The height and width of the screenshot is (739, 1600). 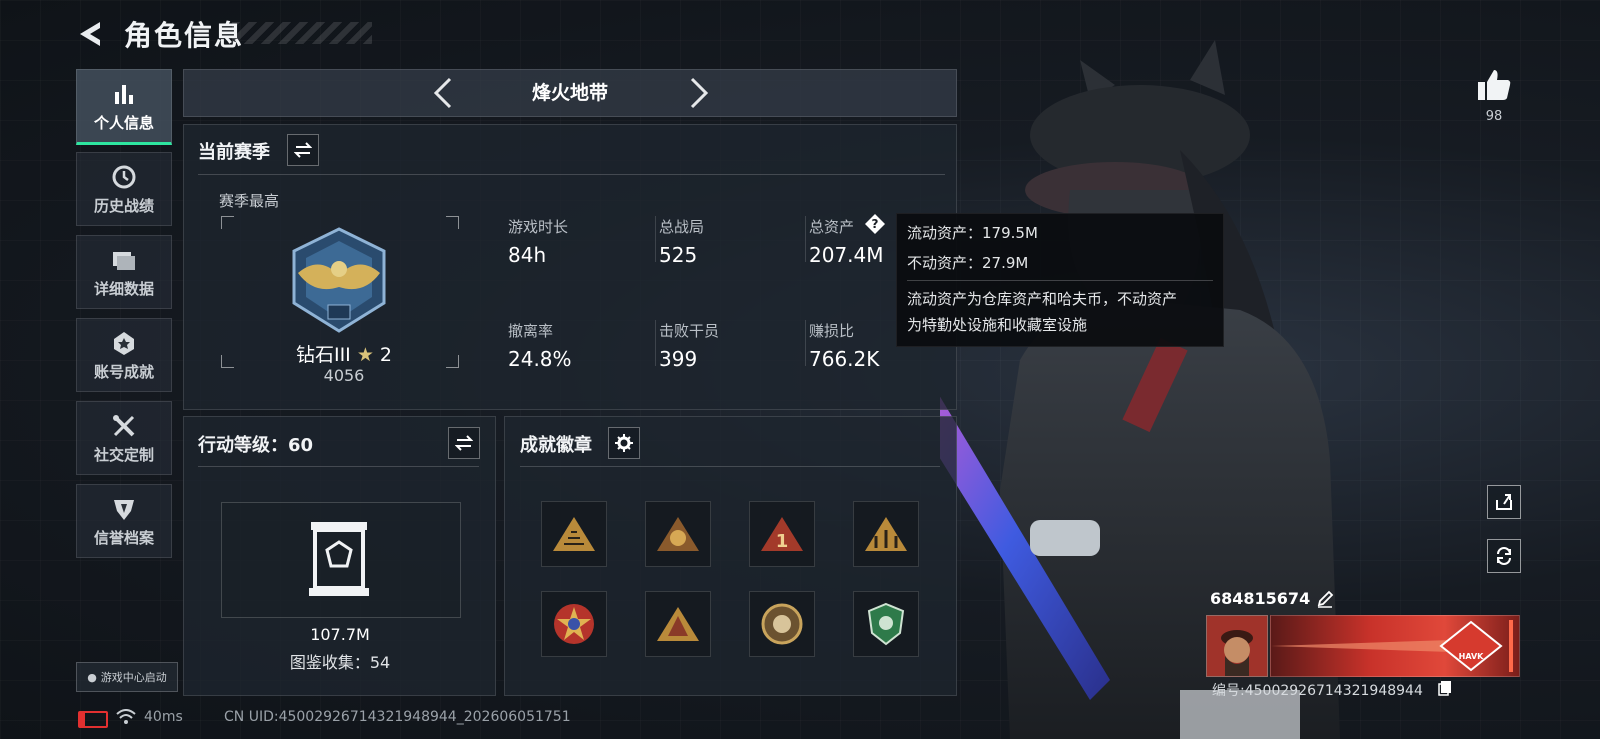 What do you see at coordinates (234, 152) in the screenshot?
I see `season-title: 当前赛季` at bounding box center [234, 152].